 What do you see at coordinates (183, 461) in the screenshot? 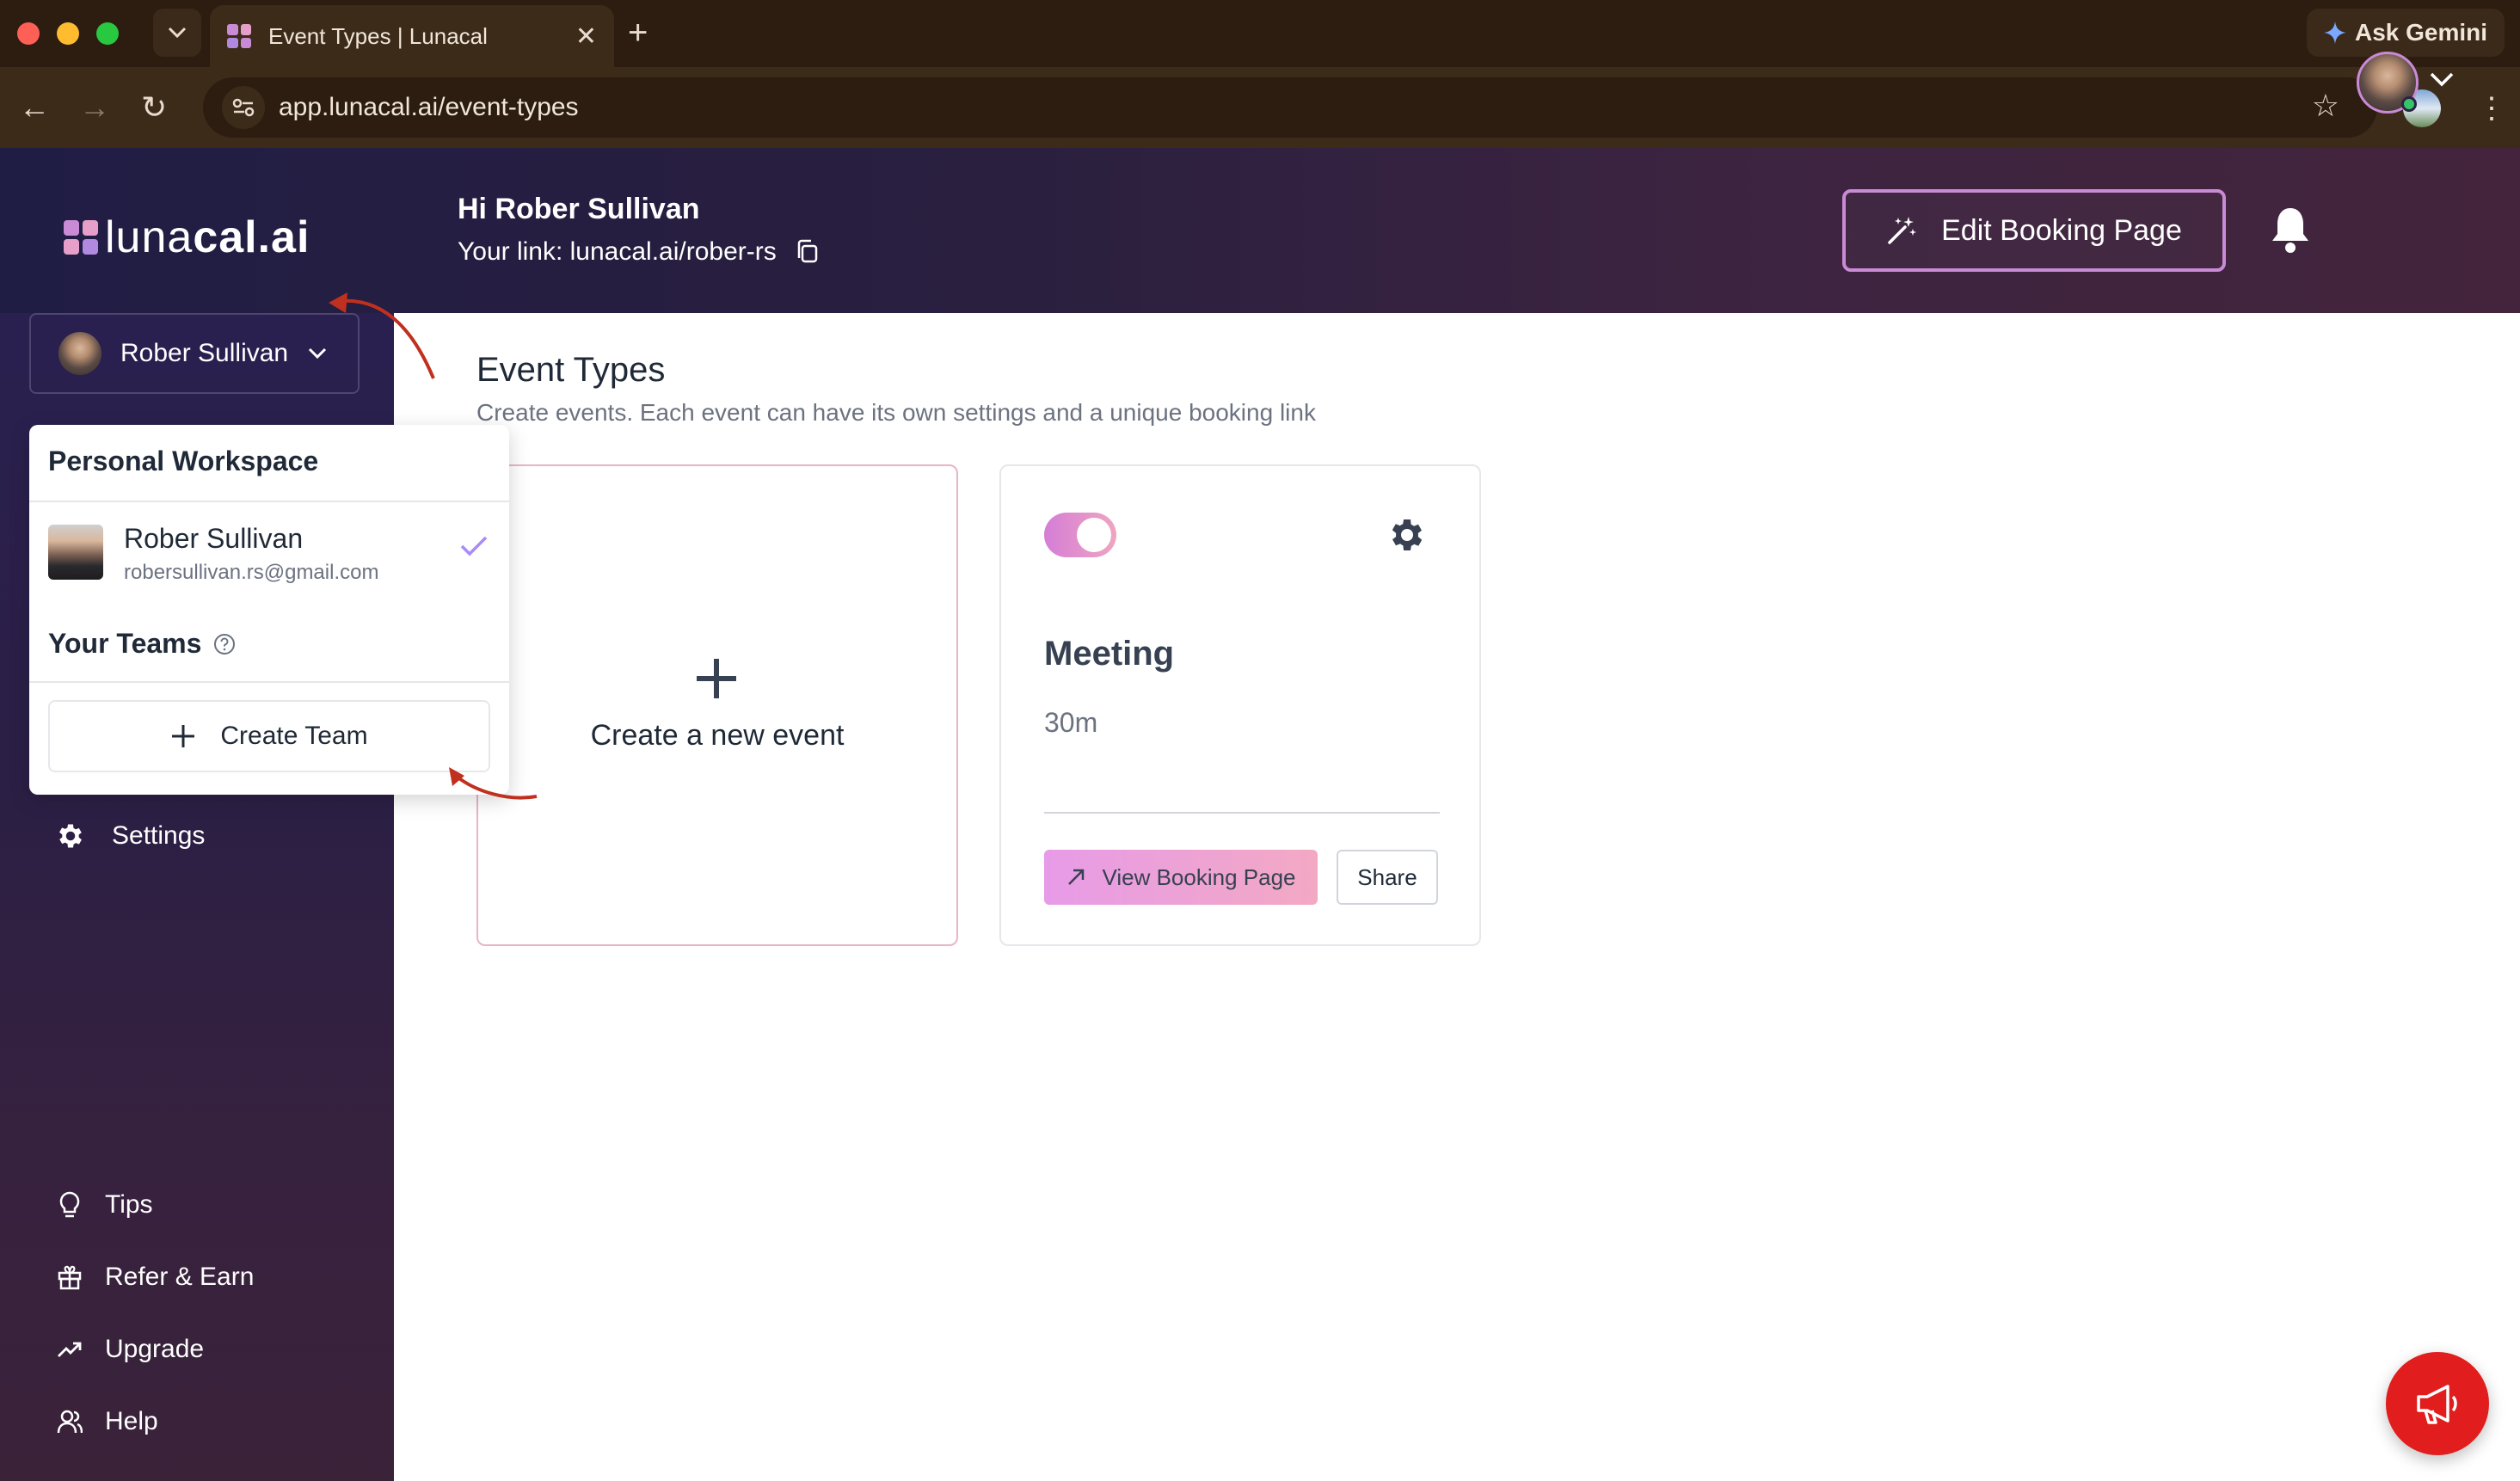
I see `dropdown-title: Personal Workspace` at bounding box center [183, 461].